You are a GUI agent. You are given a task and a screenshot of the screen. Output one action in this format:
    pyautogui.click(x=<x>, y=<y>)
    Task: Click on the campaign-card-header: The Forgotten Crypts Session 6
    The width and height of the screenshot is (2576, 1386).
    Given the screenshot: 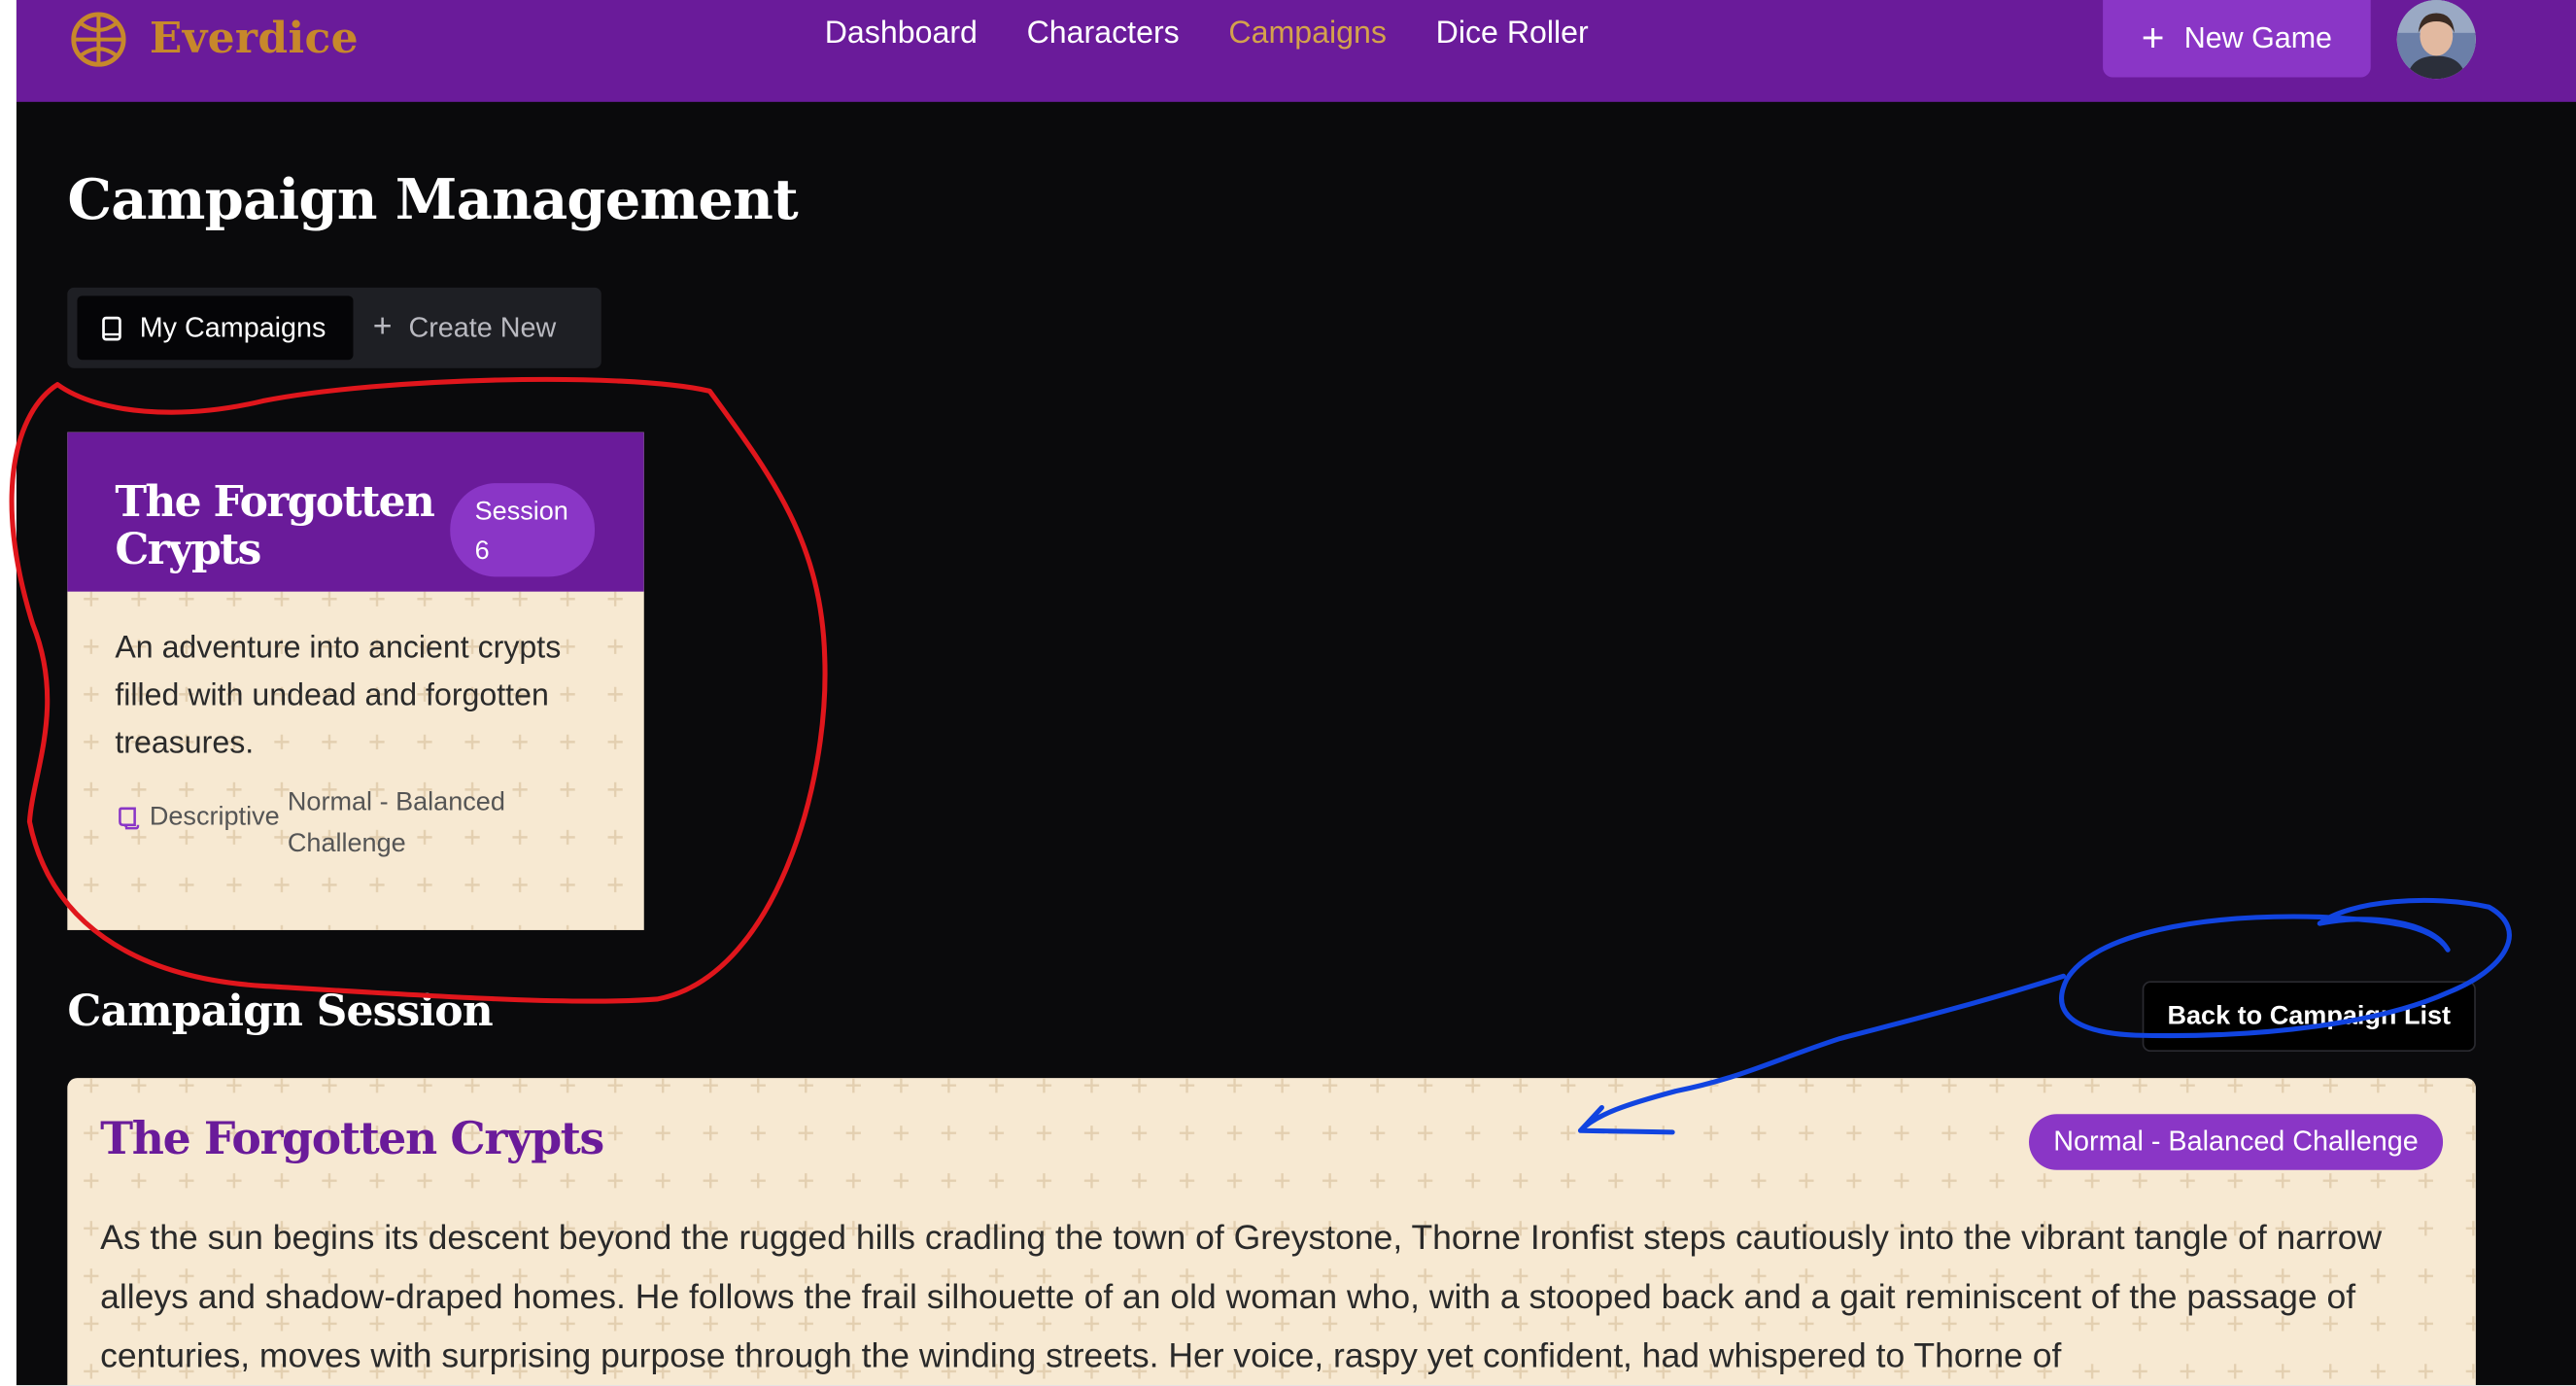 What is the action you would take?
    pyautogui.click(x=355, y=512)
    